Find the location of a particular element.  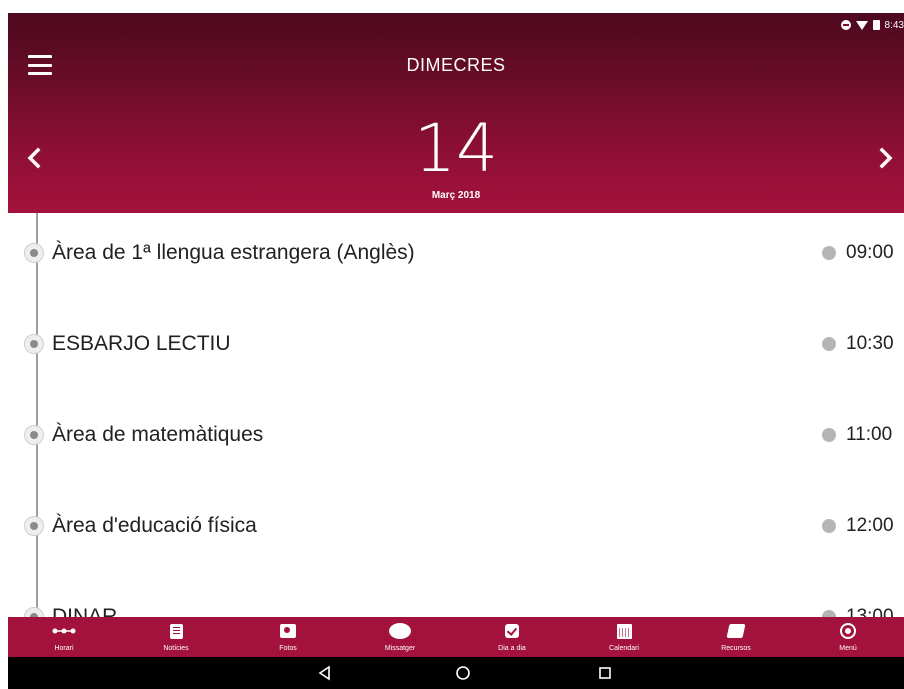

nav-noticies: Notícies is located at coordinates (176, 637).